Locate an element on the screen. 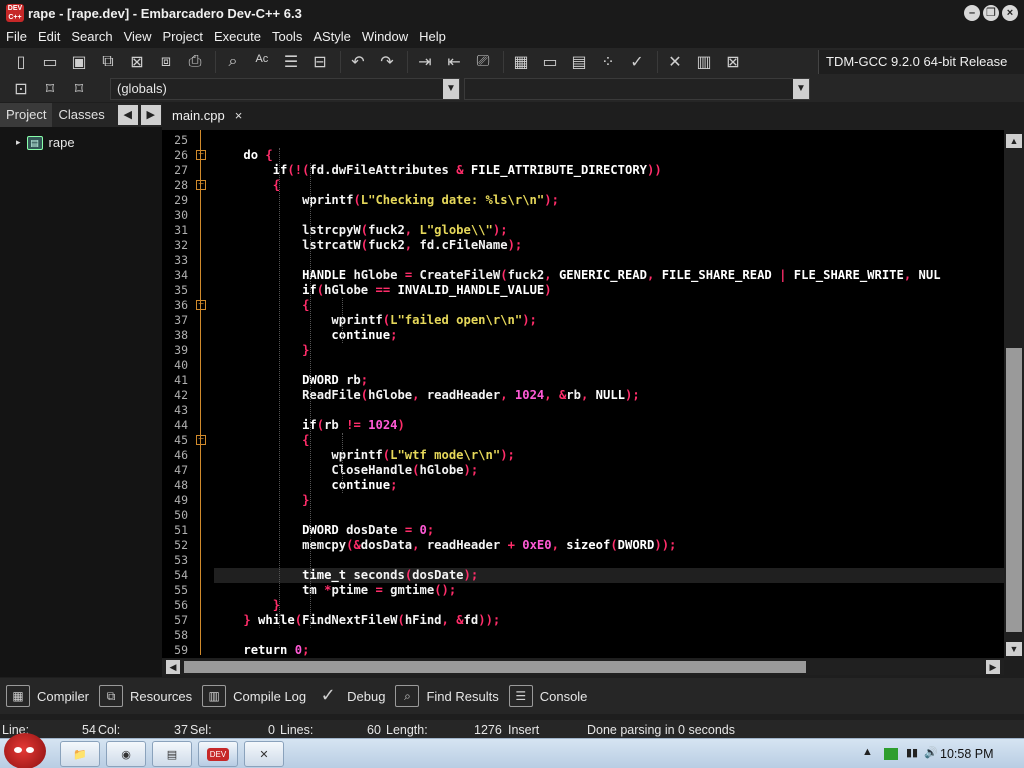 The image size is (1024, 768). scroll-up-icon: ▲ is located at coordinates (1014, 141).